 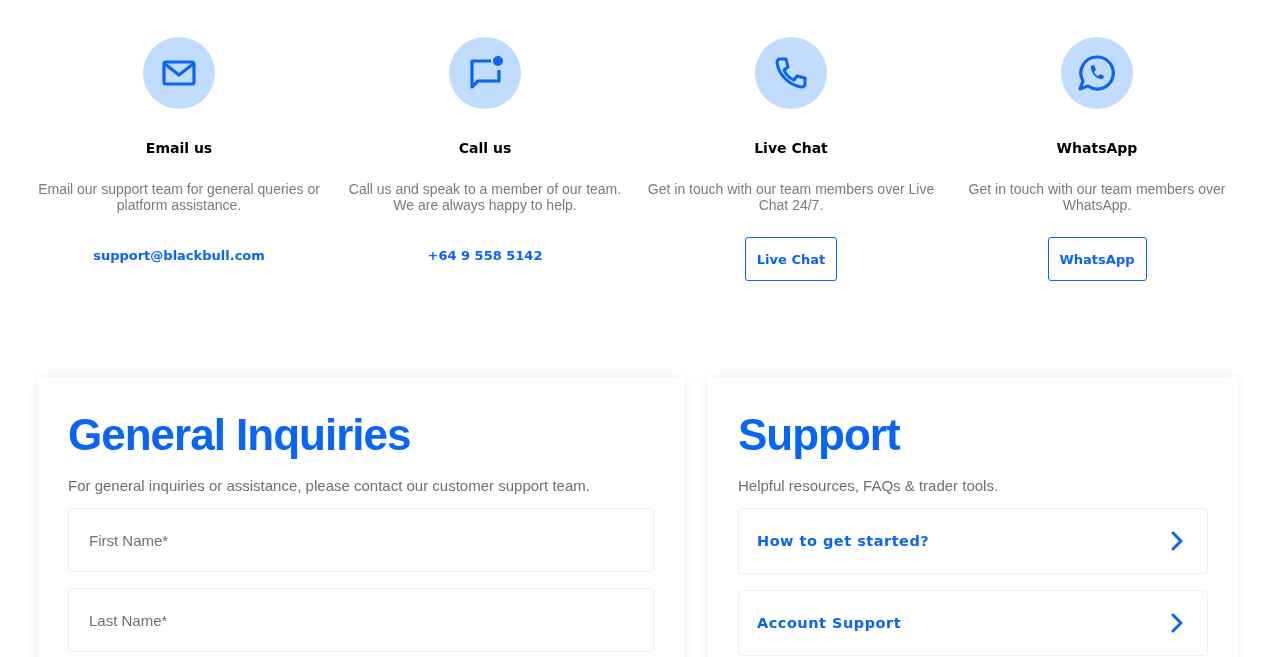 What do you see at coordinates (791, 148) in the screenshot?
I see `contact-title: Live Chat` at bounding box center [791, 148].